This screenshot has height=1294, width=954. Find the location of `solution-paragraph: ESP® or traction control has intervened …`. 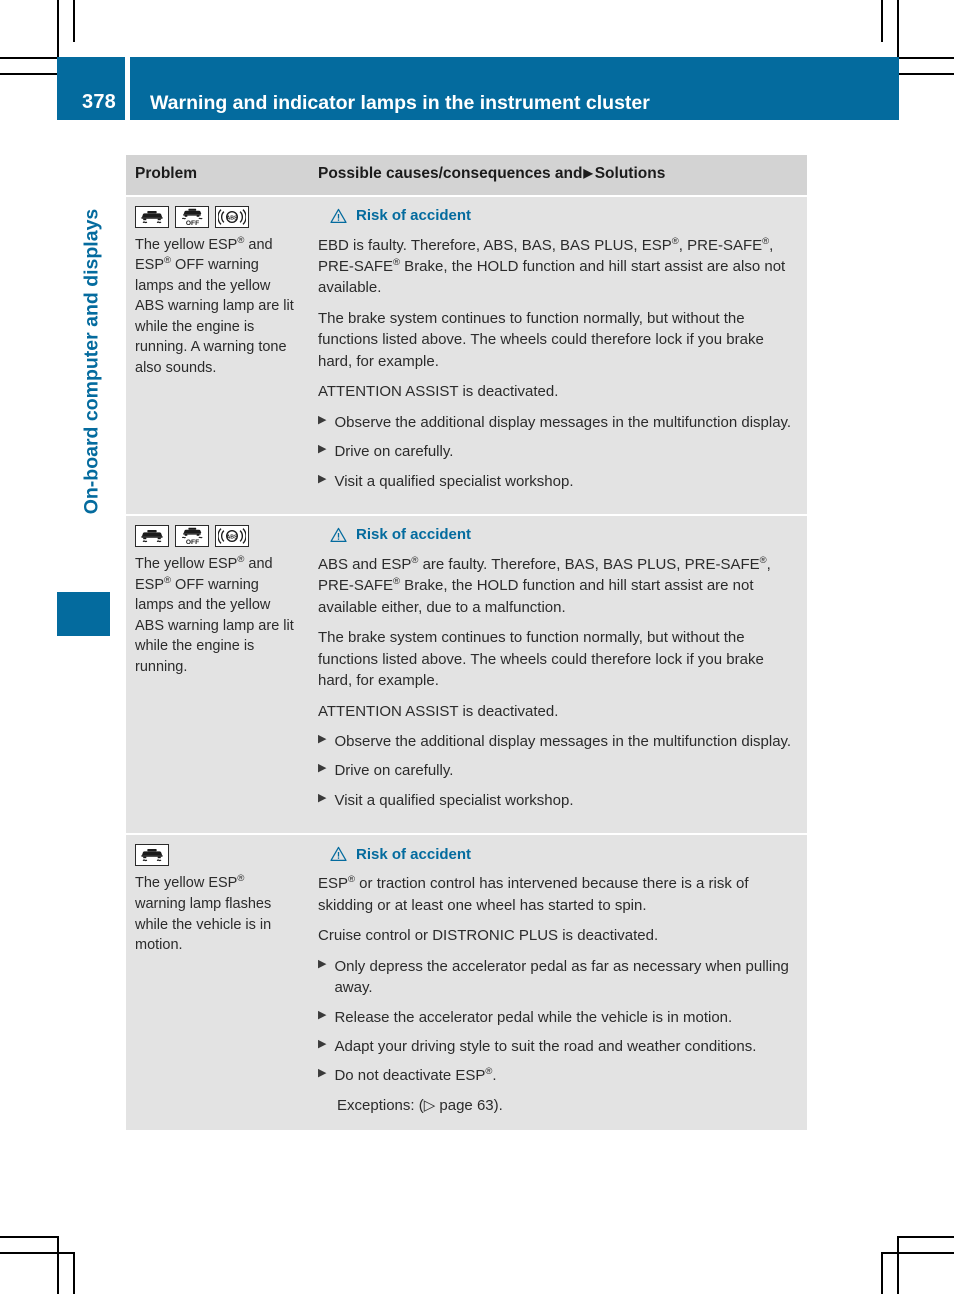

solution-paragraph: ESP® or traction control has intervened … is located at coordinates (533, 894).